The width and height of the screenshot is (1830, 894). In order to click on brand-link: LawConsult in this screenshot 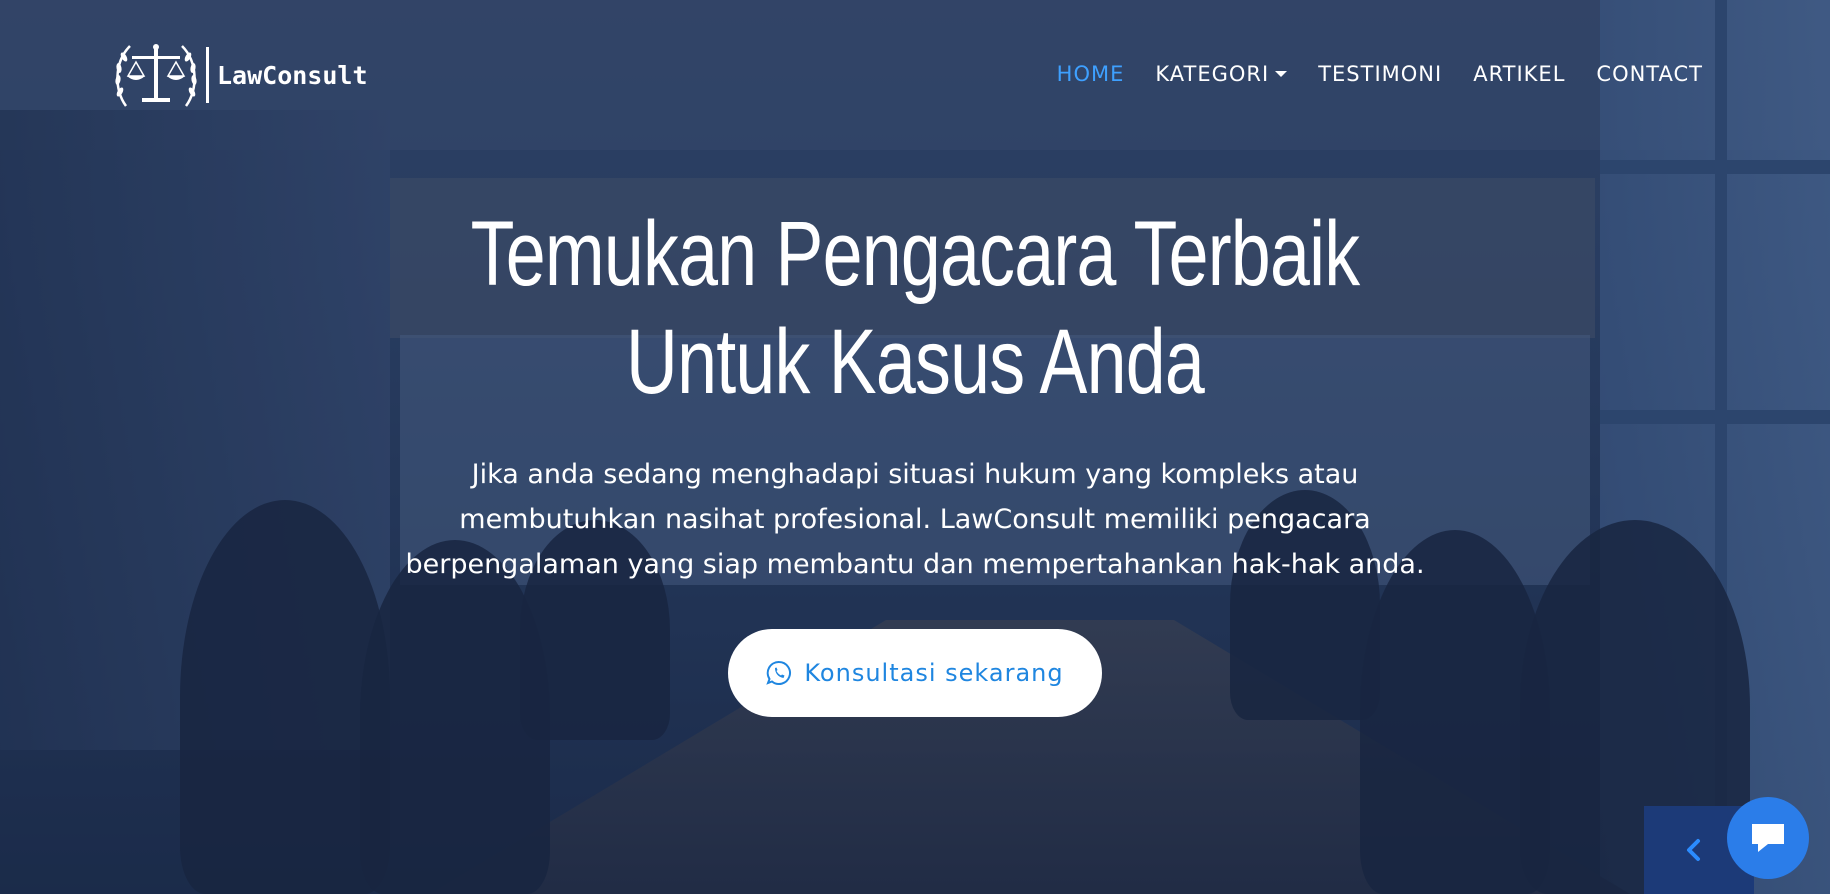, I will do `click(240, 75)`.